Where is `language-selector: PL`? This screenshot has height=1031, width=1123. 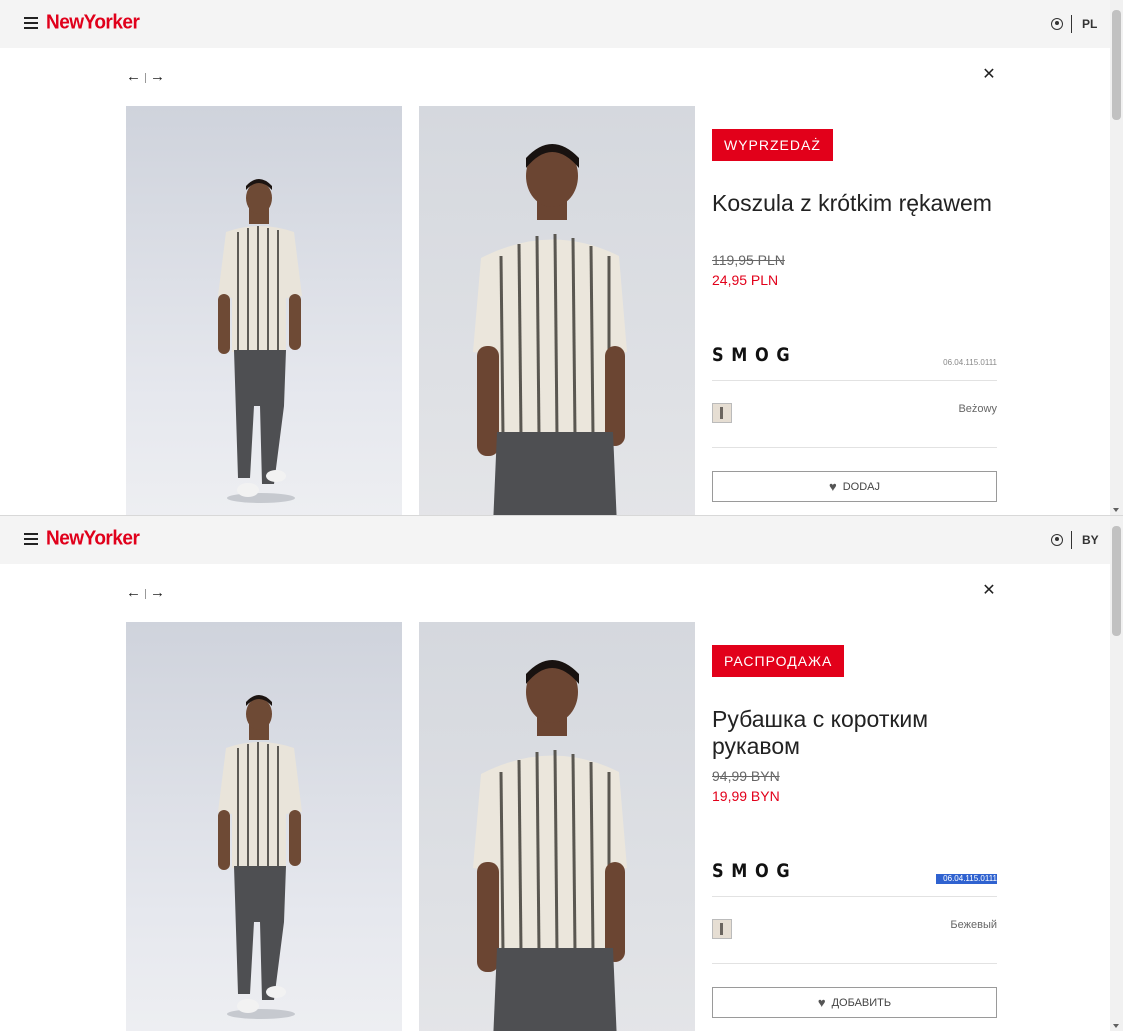 language-selector: PL is located at coordinates (1089, 24).